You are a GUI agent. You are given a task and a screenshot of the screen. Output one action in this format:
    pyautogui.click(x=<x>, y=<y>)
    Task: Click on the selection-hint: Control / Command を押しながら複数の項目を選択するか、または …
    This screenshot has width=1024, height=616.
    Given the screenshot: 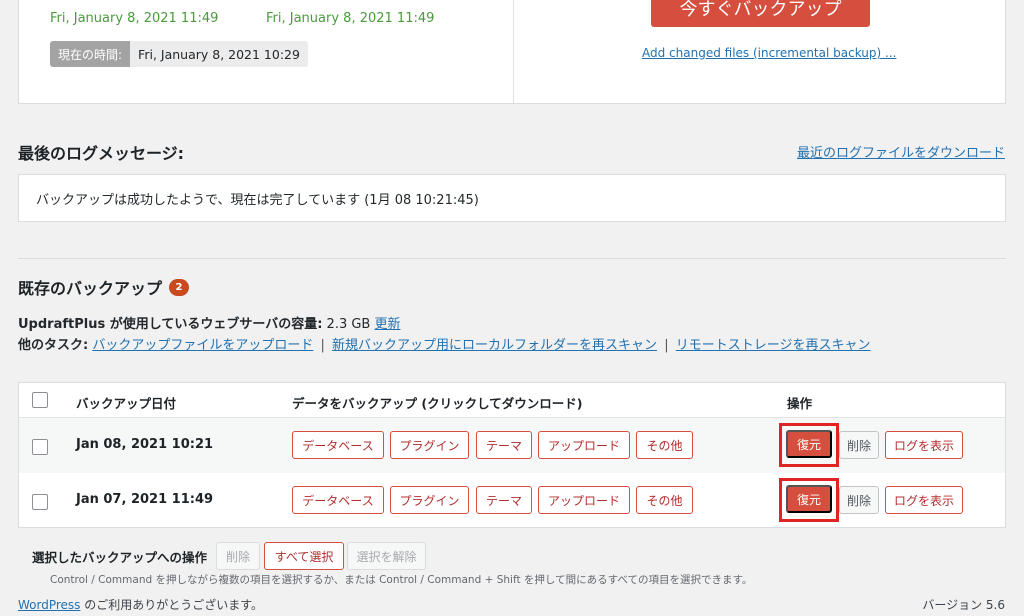 What is the action you would take?
    pyautogui.click(x=401, y=580)
    